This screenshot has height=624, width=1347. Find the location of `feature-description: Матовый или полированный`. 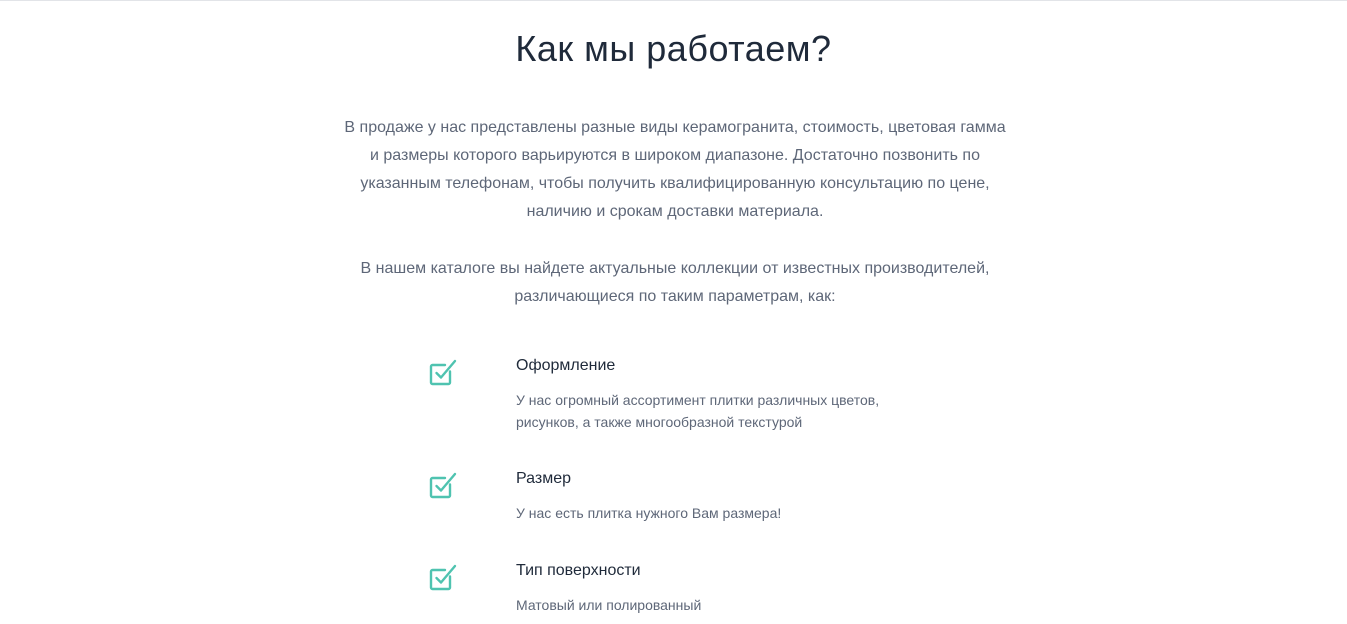

feature-description: Матовый или полированный is located at coordinates (609, 605).